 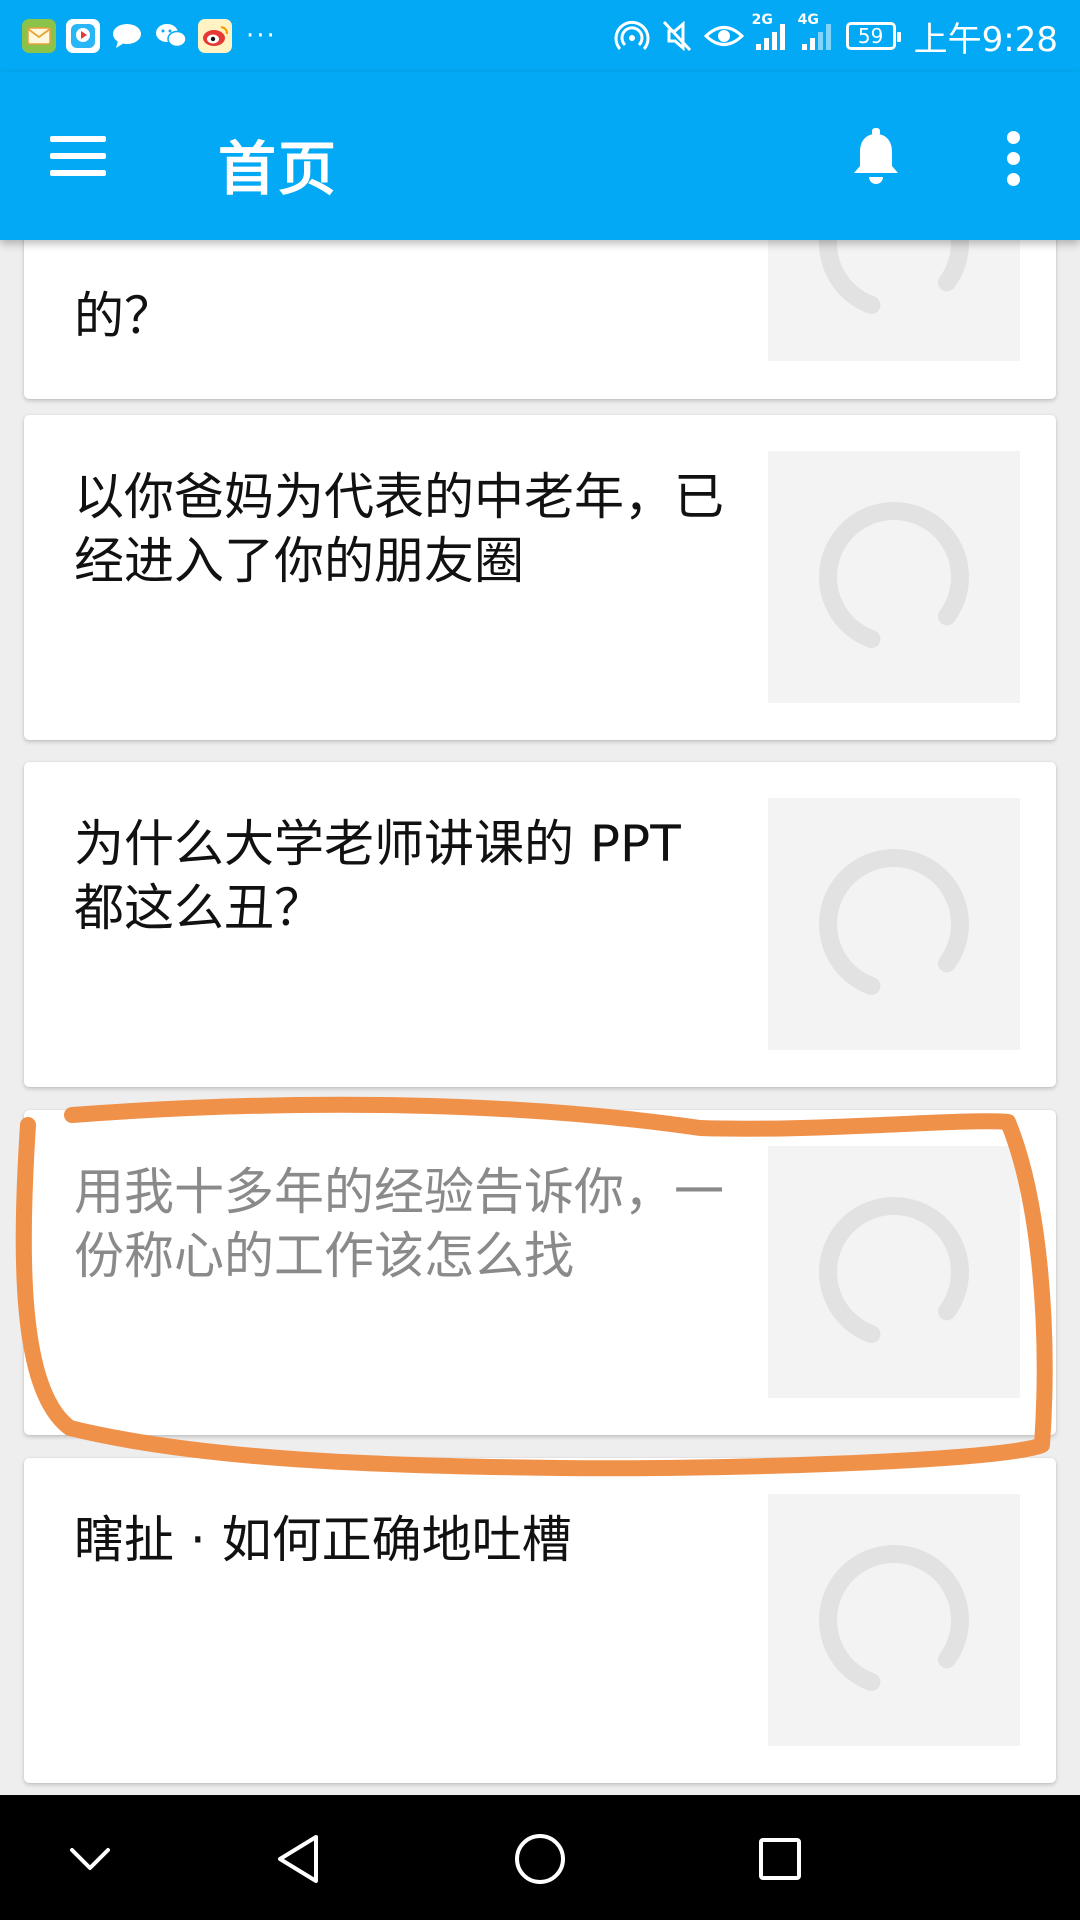 I want to click on signal-icon: 4G, so click(x=817, y=32).